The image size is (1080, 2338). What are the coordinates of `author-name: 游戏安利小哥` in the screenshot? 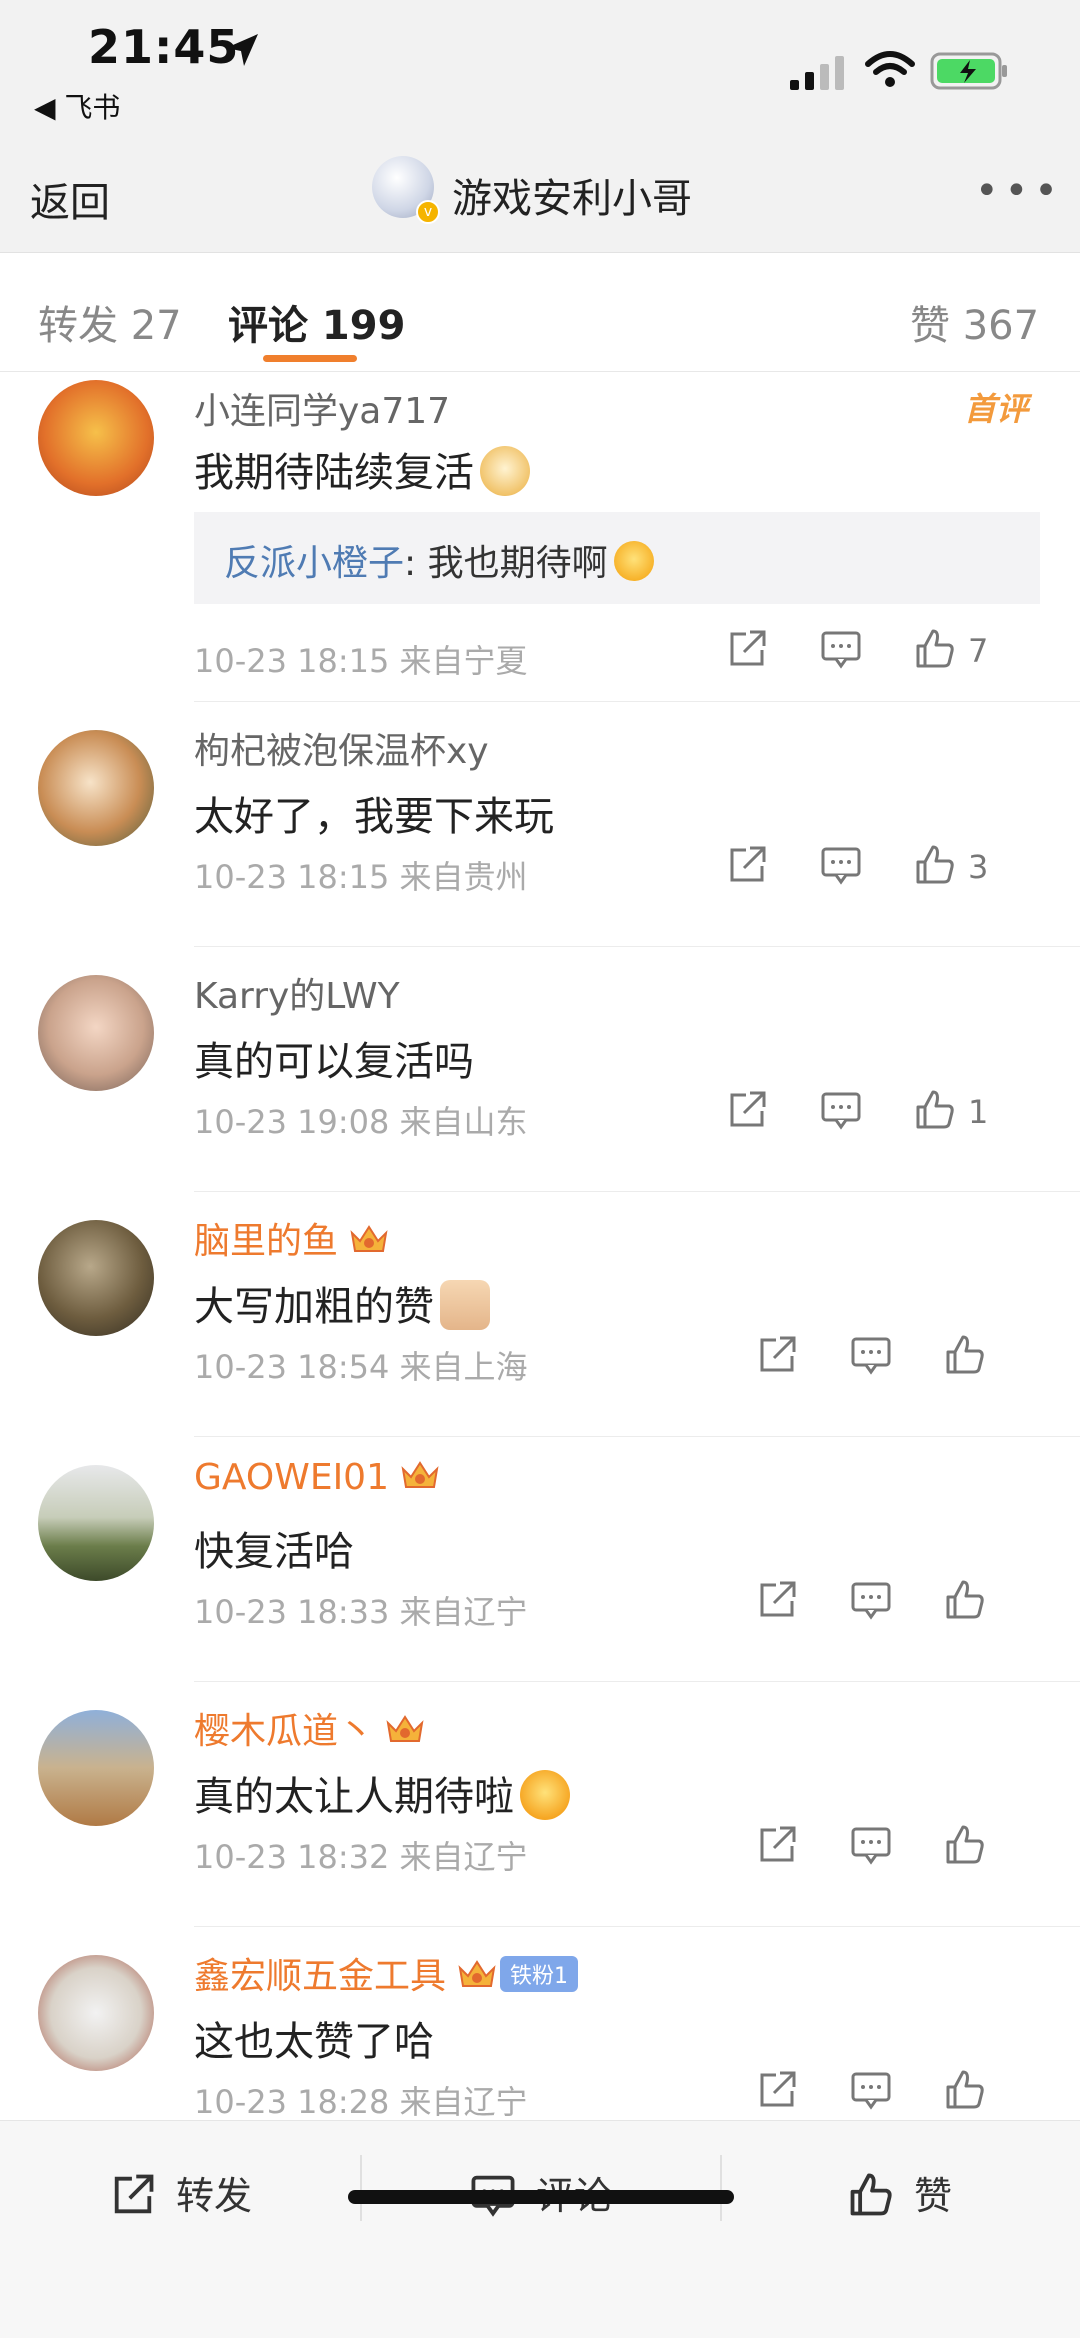 It's located at (572, 195).